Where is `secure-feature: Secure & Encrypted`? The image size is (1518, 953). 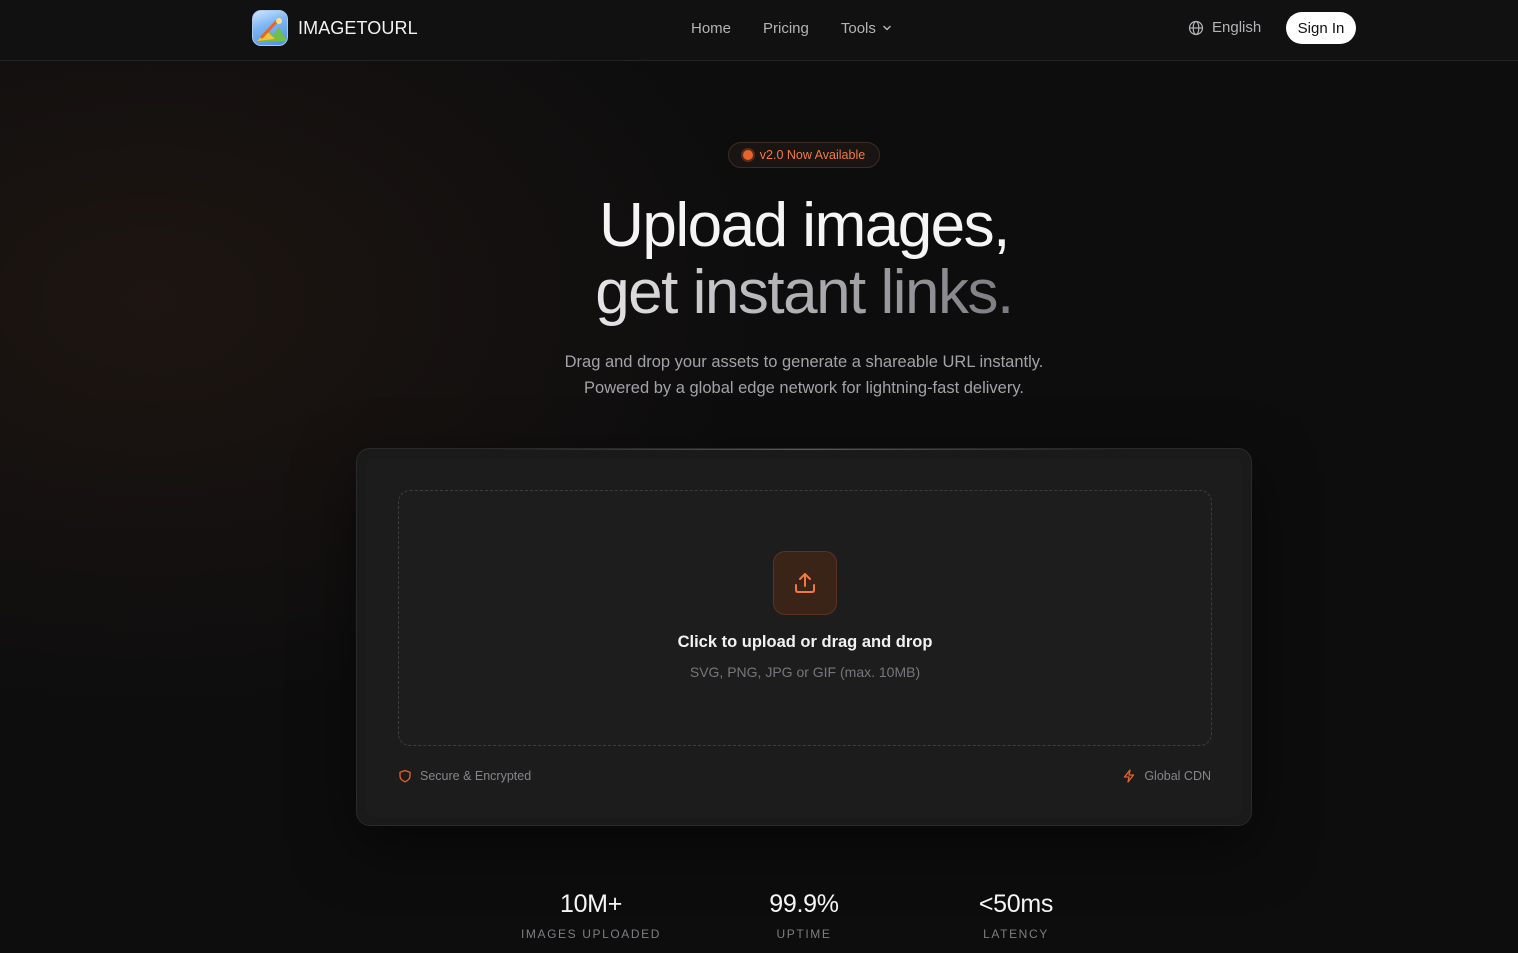 secure-feature: Secure & Encrypted is located at coordinates (464, 776).